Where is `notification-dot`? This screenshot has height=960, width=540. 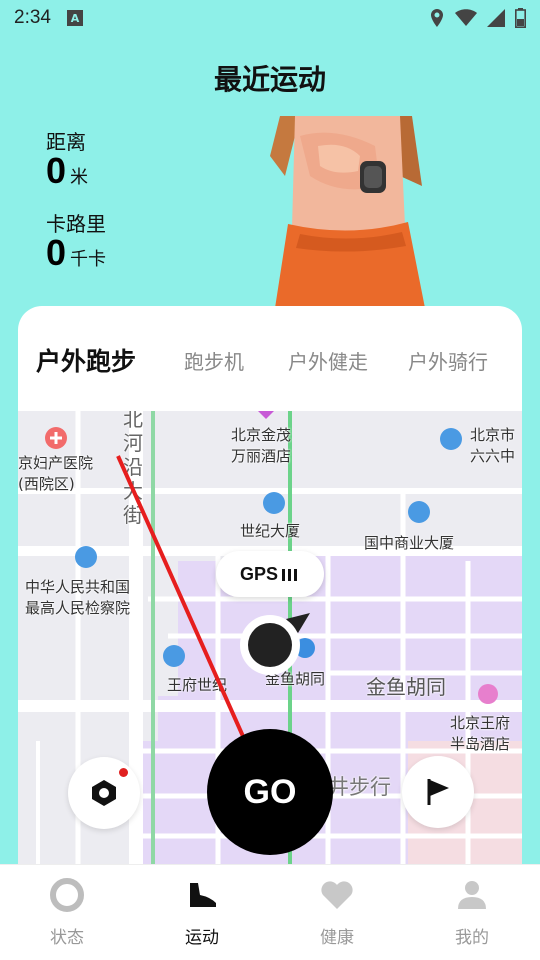
notification-dot is located at coordinates (123, 772).